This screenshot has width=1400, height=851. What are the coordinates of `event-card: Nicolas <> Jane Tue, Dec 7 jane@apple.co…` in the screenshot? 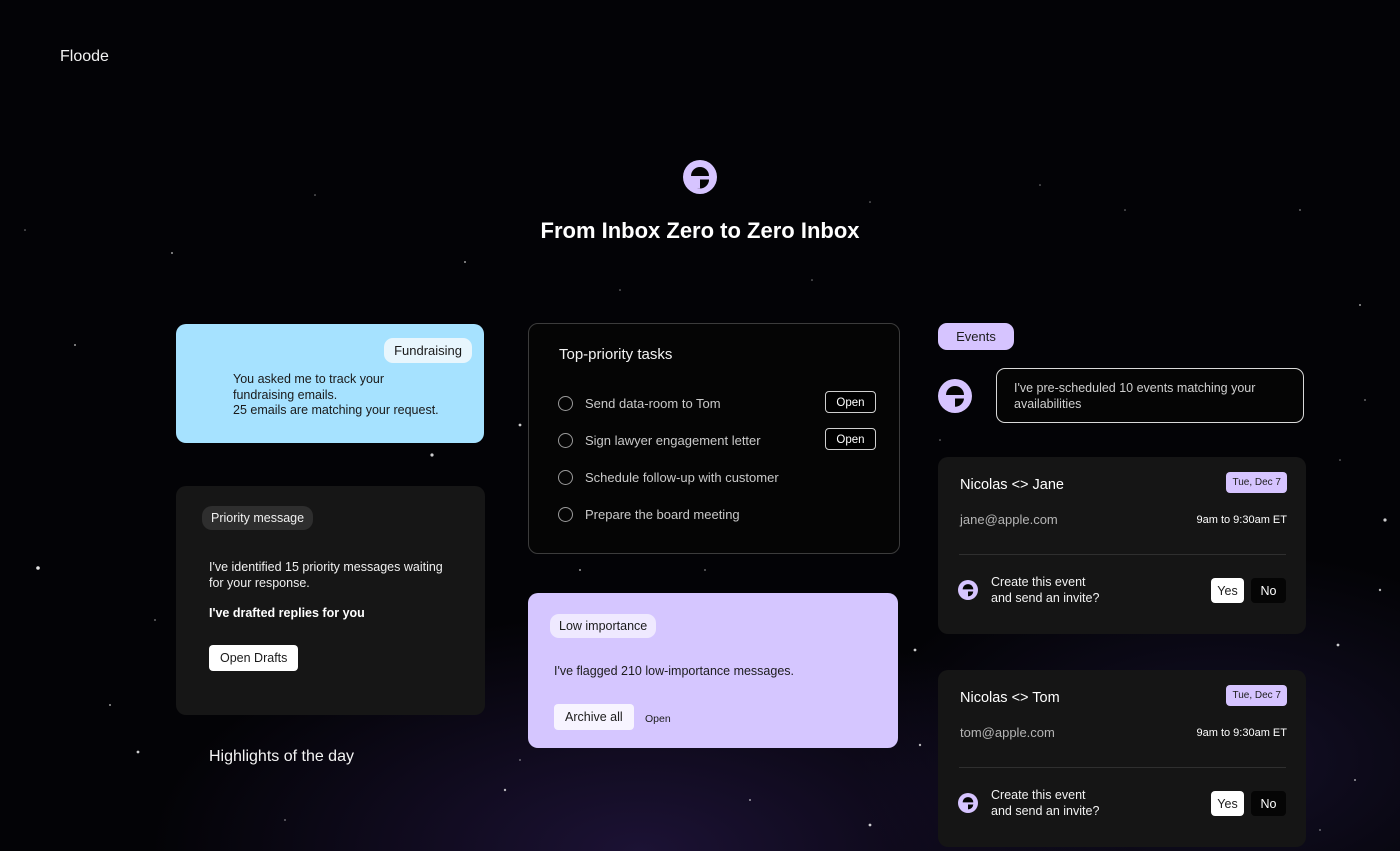 It's located at (1122, 545).